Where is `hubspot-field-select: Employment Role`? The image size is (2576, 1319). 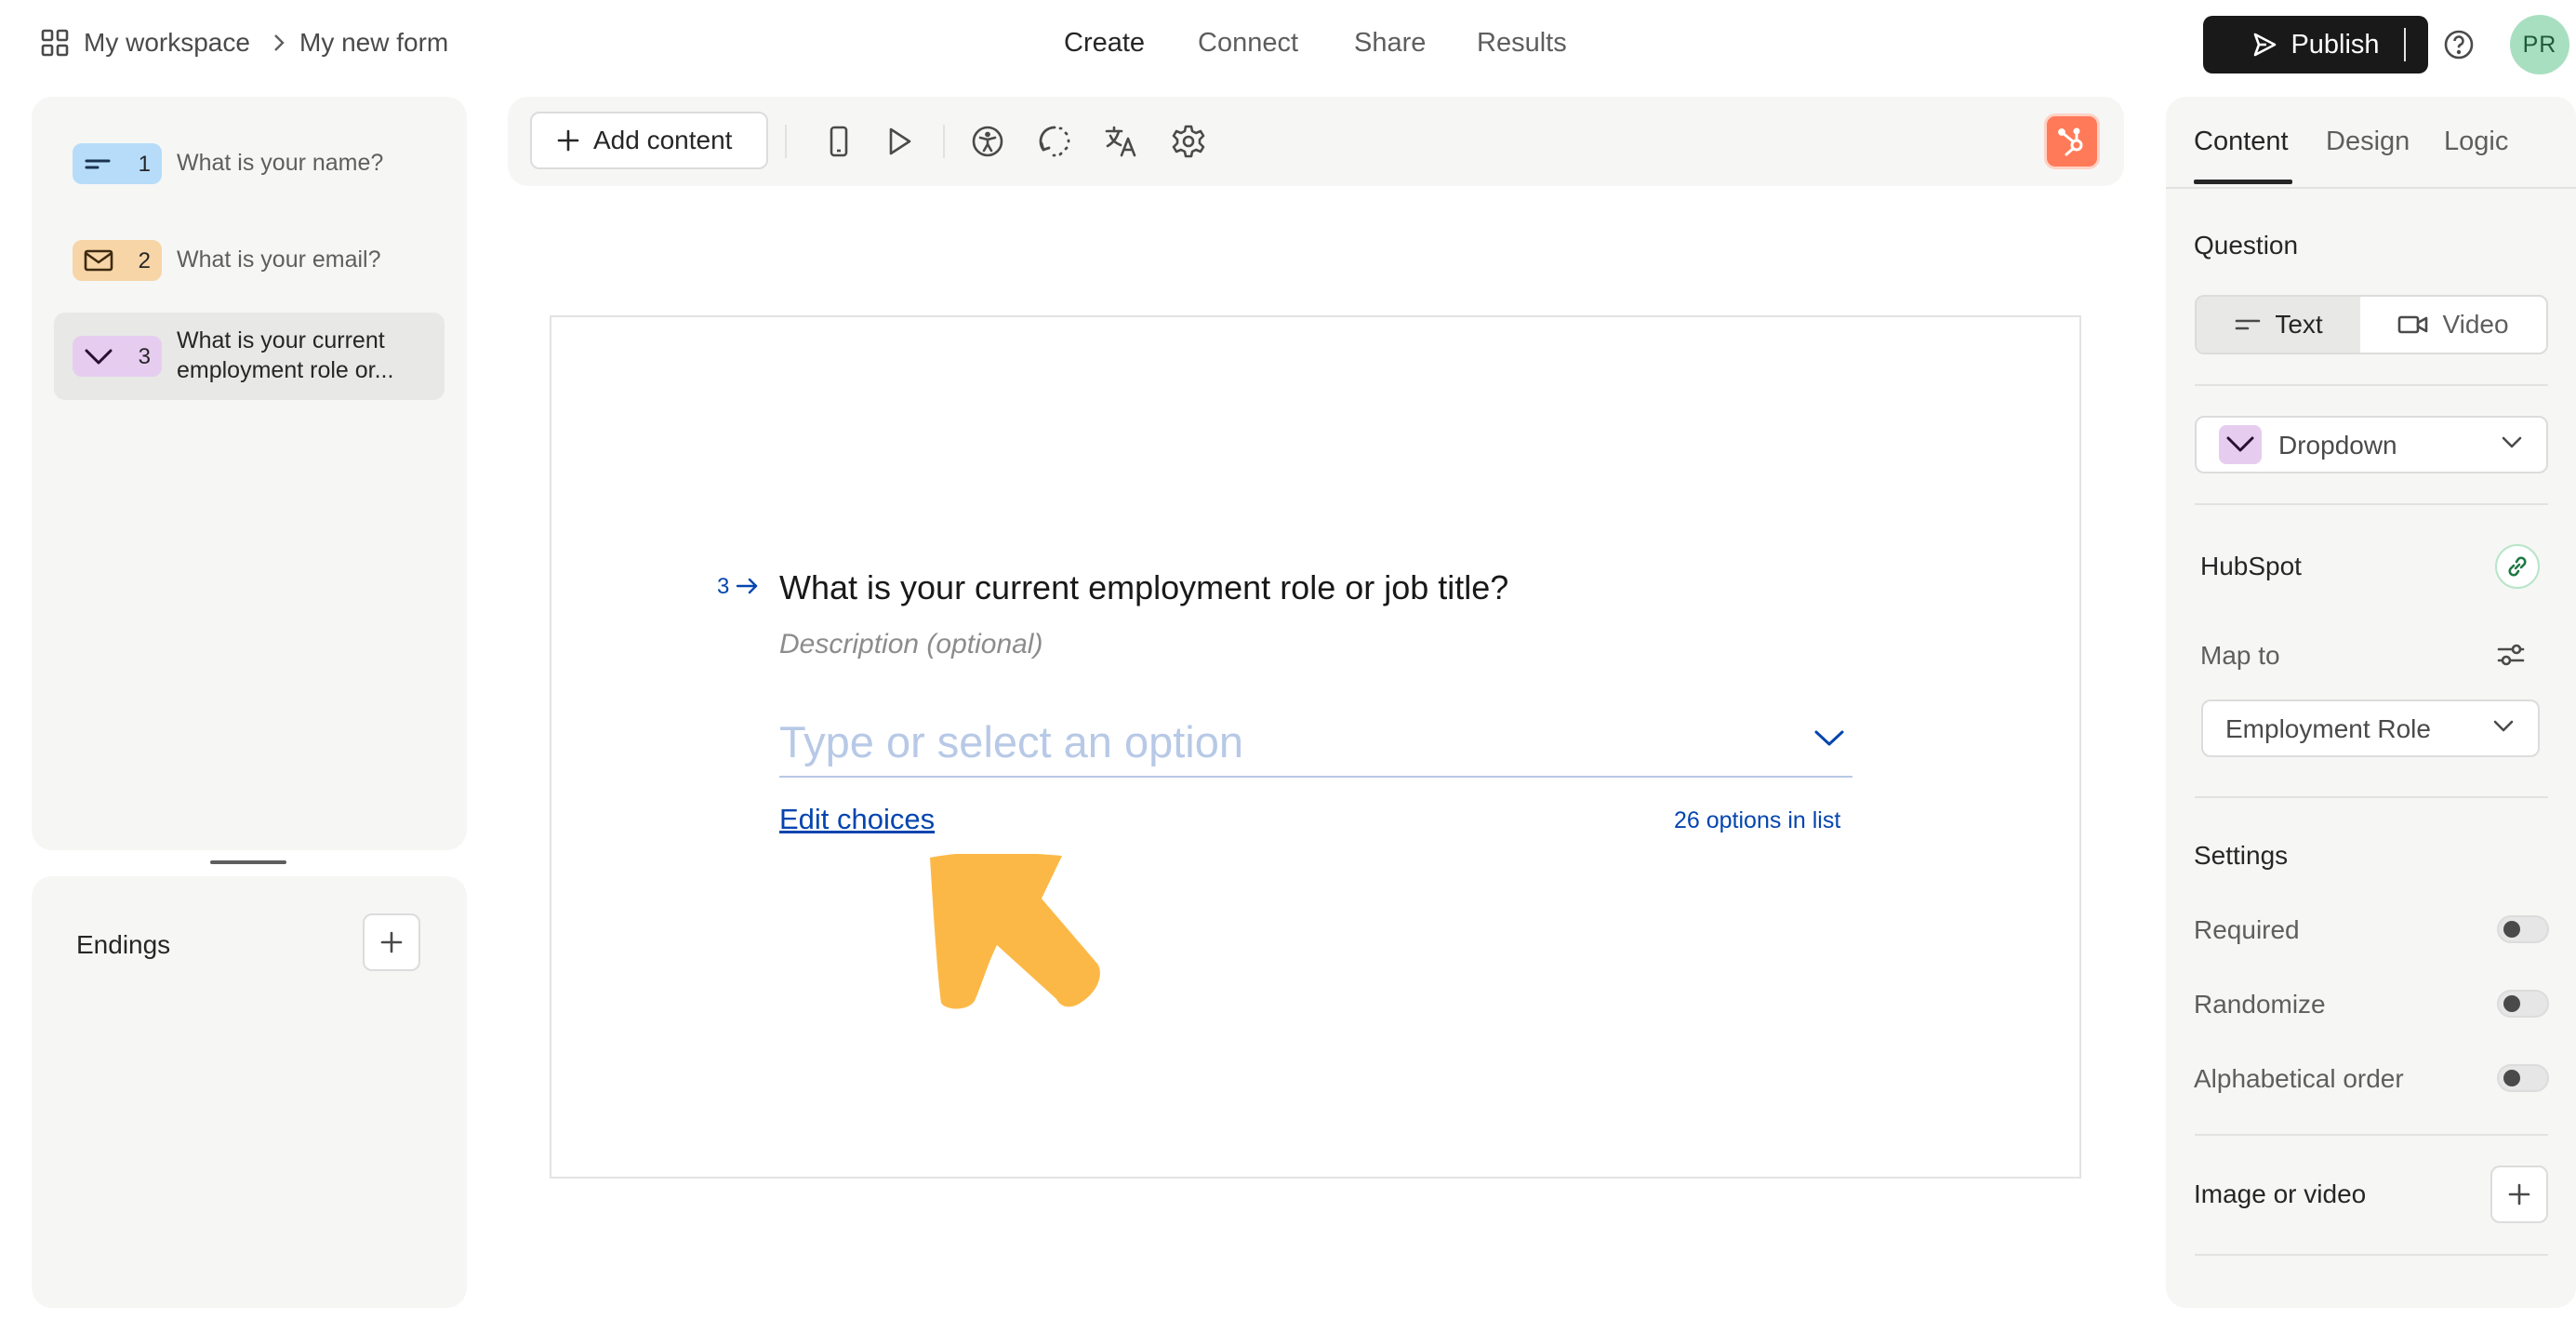 hubspot-field-select: Employment Role is located at coordinates (2370, 728).